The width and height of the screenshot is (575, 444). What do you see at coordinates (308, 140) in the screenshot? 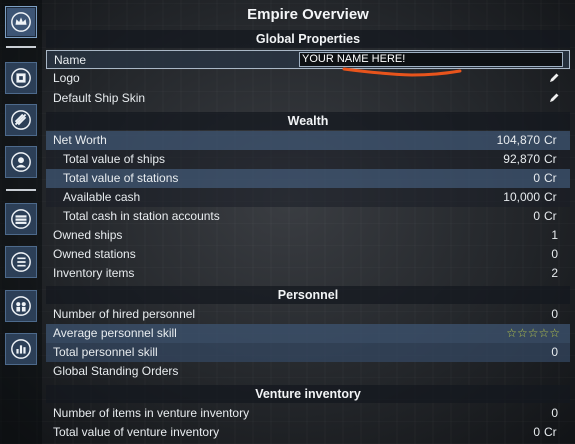
I see `net-worth-row: Net Worth 104,870 Cr` at bounding box center [308, 140].